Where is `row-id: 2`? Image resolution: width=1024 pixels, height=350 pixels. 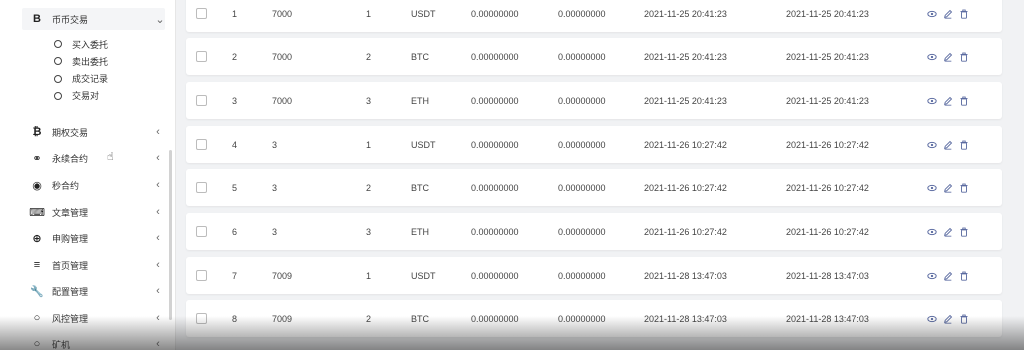
row-id: 2 is located at coordinates (235, 56).